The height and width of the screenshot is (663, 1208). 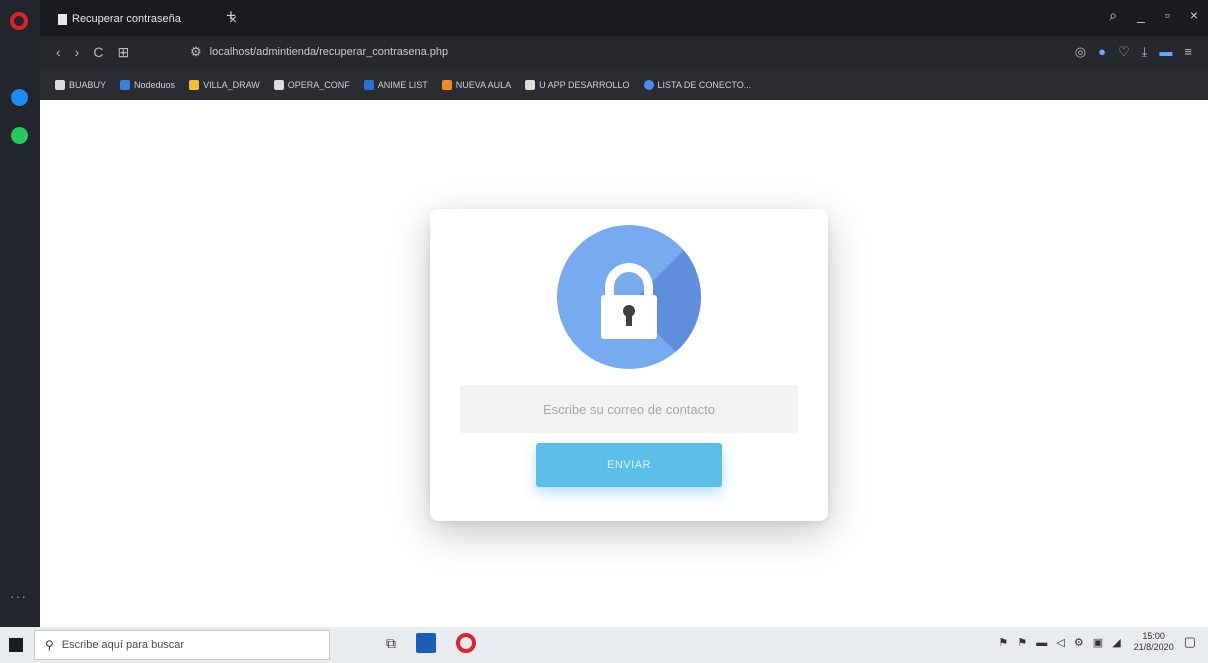 I want to click on clock-date: 21/8/2020, so click(x=1153, y=647).